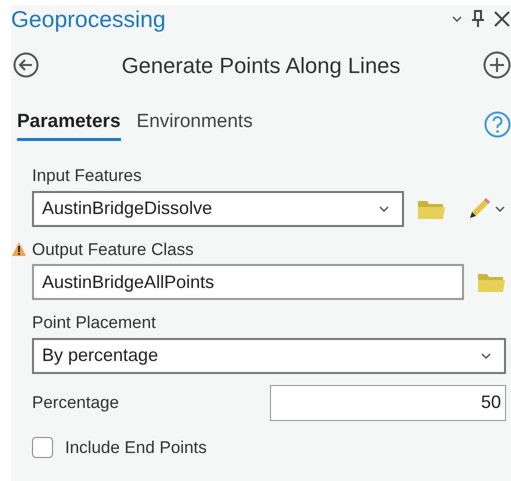 The height and width of the screenshot is (481, 511). Describe the element at coordinates (218, 208) in the screenshot. I see `dropdown-field: AustinBridgeDissolve` at that location.